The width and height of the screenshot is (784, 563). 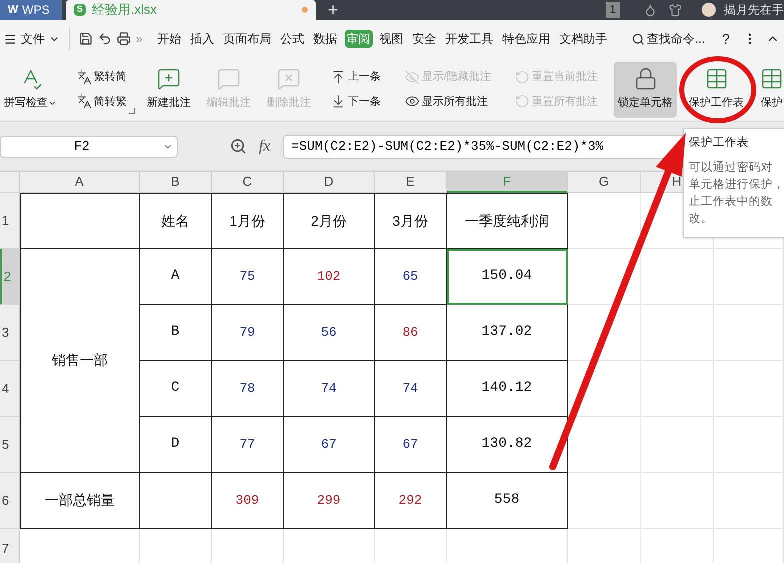 What do you see at coordinates (507, 501) in the screenshot?
I see `table-cell: 558` at bounding box center [507, 501].